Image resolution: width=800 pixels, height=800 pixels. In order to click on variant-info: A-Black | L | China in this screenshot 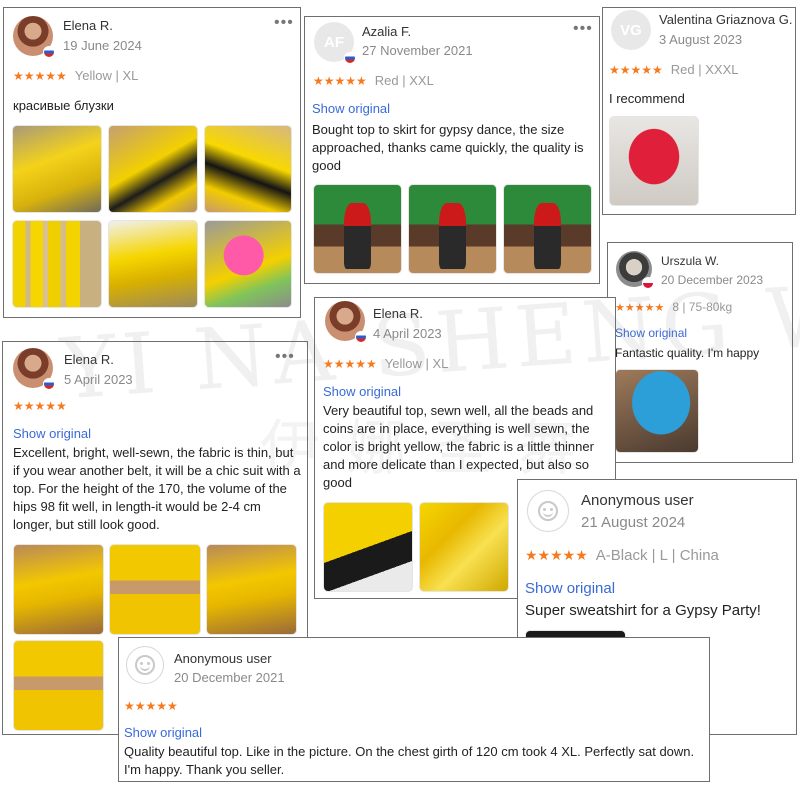, I will do `click(657, 555)`.